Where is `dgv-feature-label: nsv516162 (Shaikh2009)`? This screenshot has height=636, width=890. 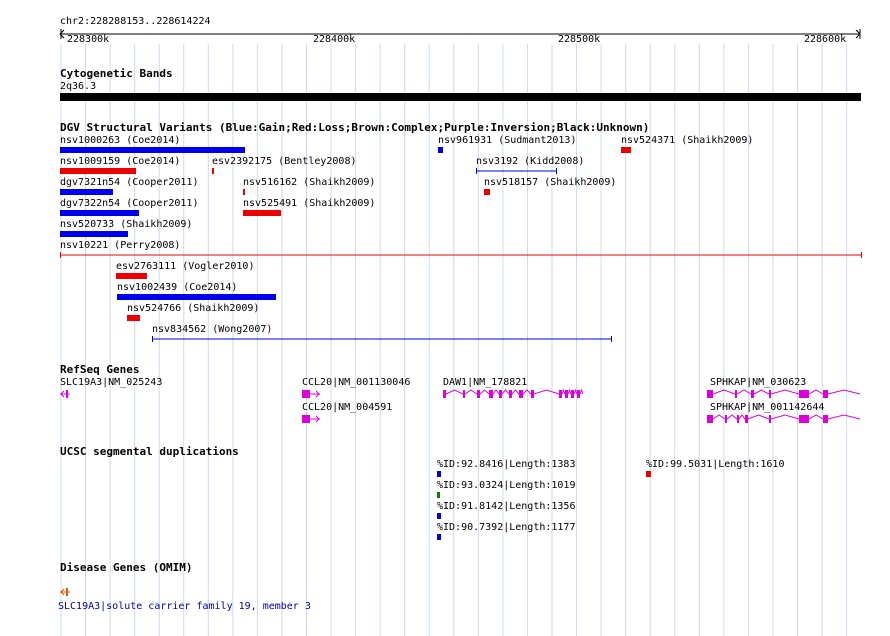 dgv-feature-label: nsv516162 (Shaikh2009) is located at coordinates (309, 182).